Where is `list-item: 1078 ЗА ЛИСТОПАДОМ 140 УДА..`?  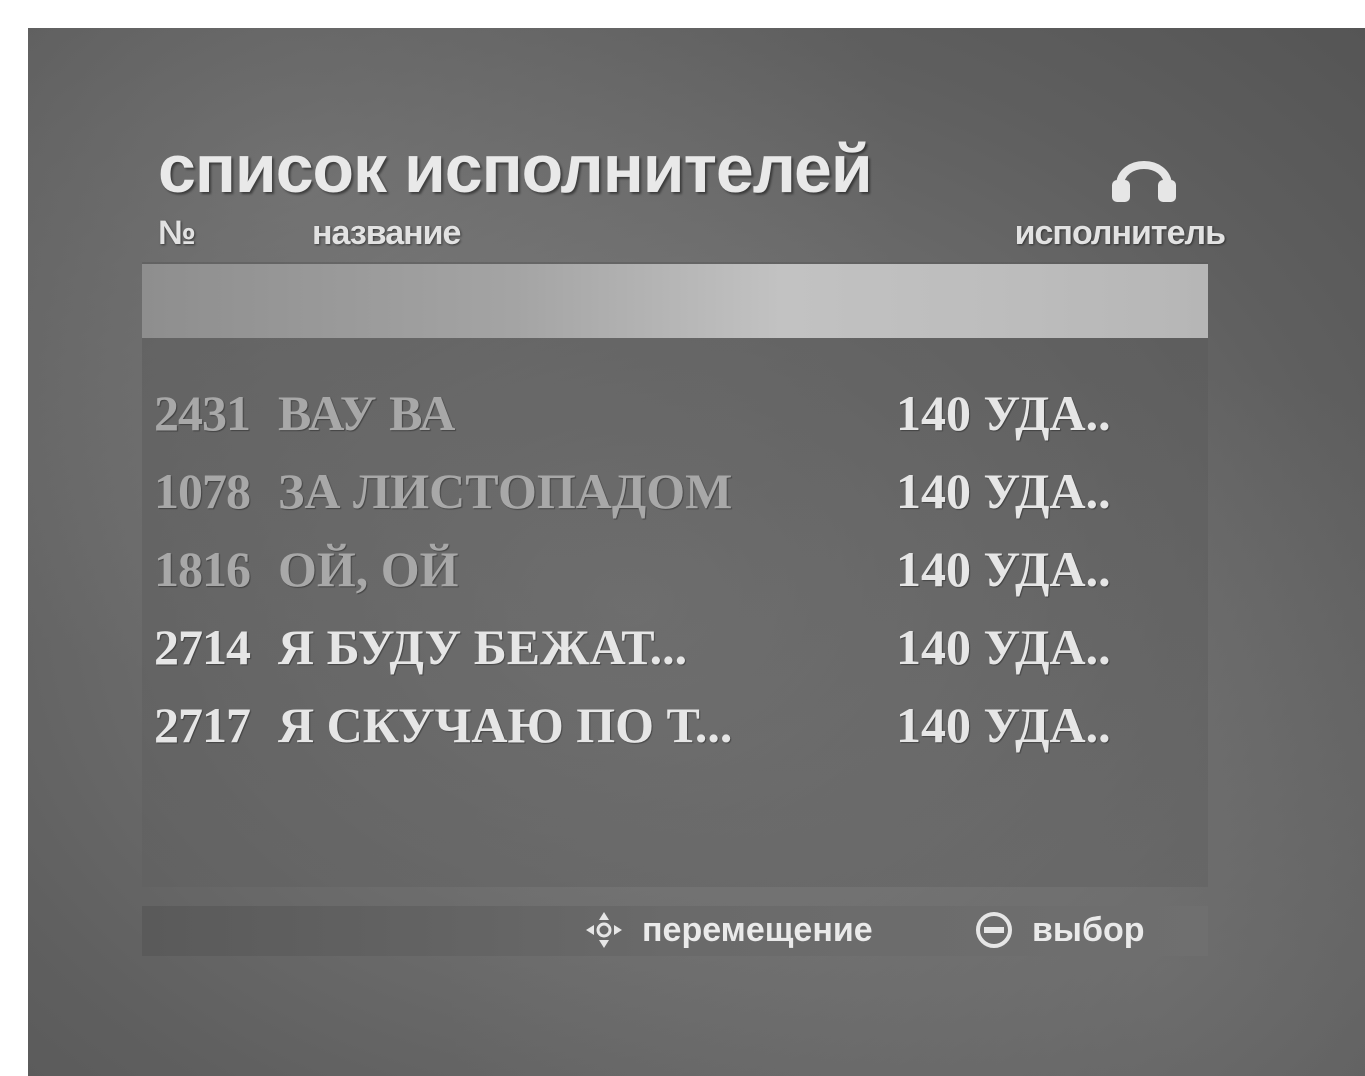
list-item: 1078 ЗА ЛИСТОПАДОМ 140 УДА.. is located at coordinates (674, 492).